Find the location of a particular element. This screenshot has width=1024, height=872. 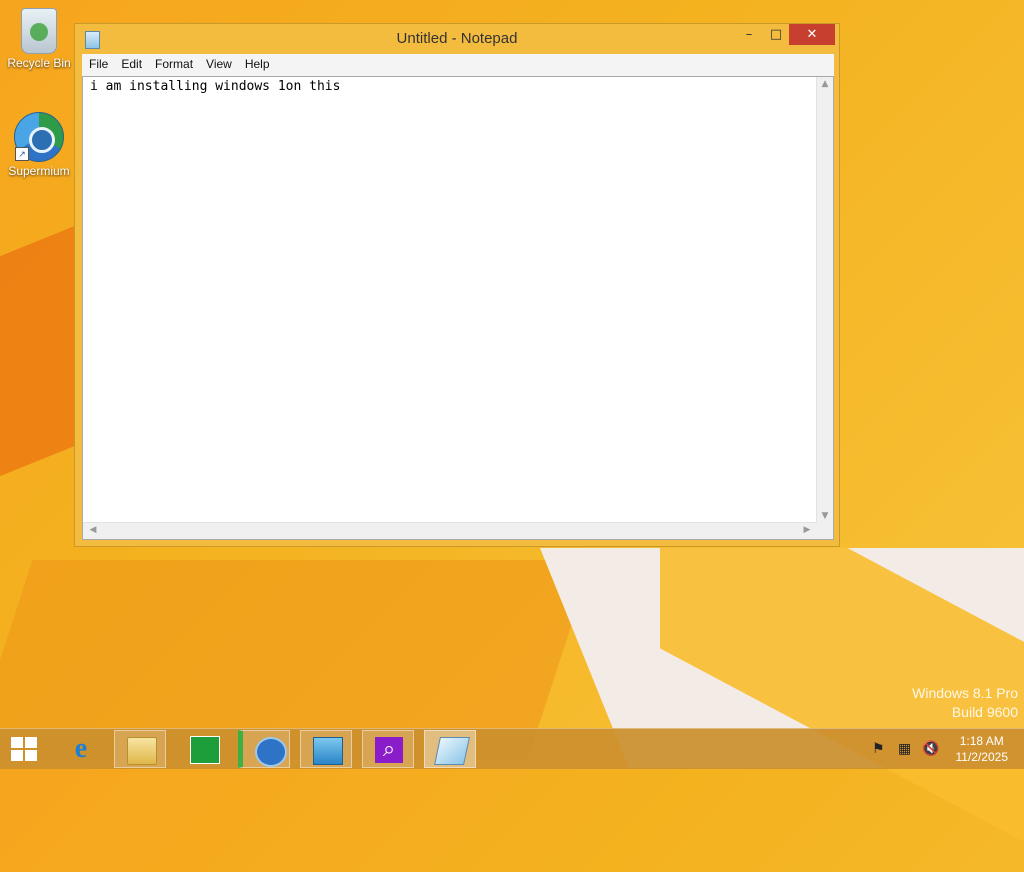

menu-help: Help is located at coordinates (257, 62).